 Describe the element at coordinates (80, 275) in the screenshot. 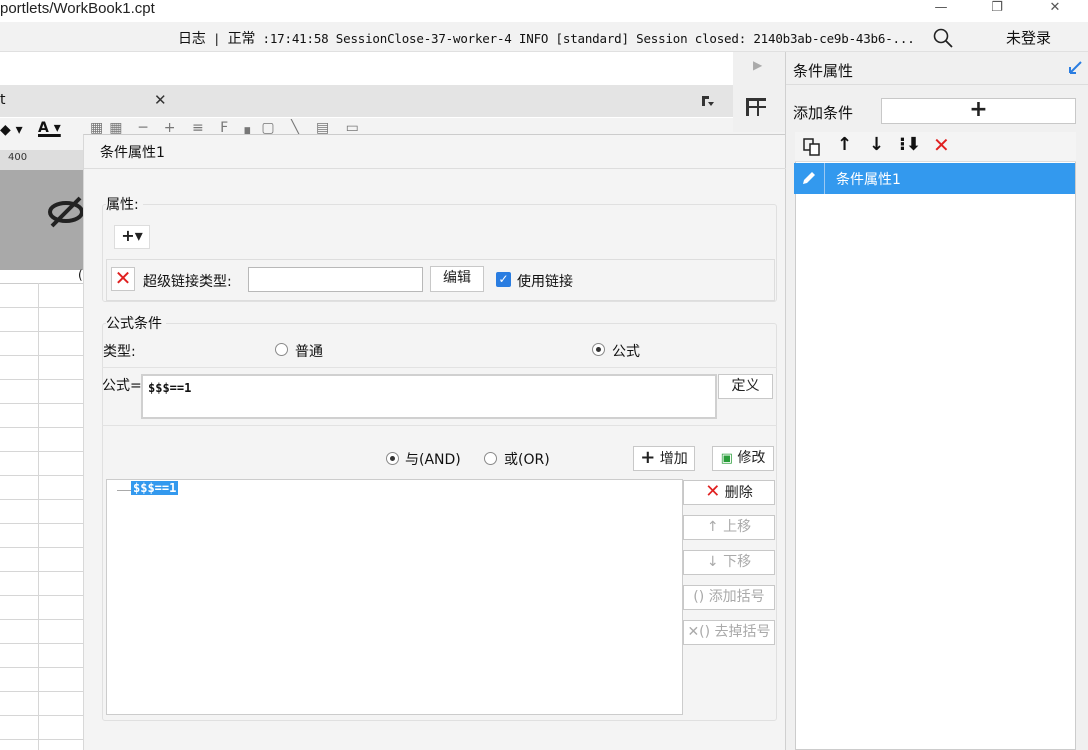

I see `column-header-fragment: (` at that location.